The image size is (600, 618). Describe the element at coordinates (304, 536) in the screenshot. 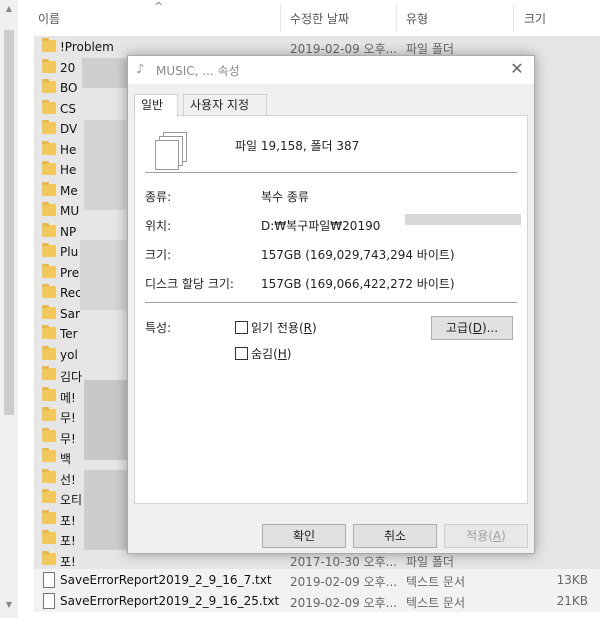

I see `ok-button: 확인` at that location.